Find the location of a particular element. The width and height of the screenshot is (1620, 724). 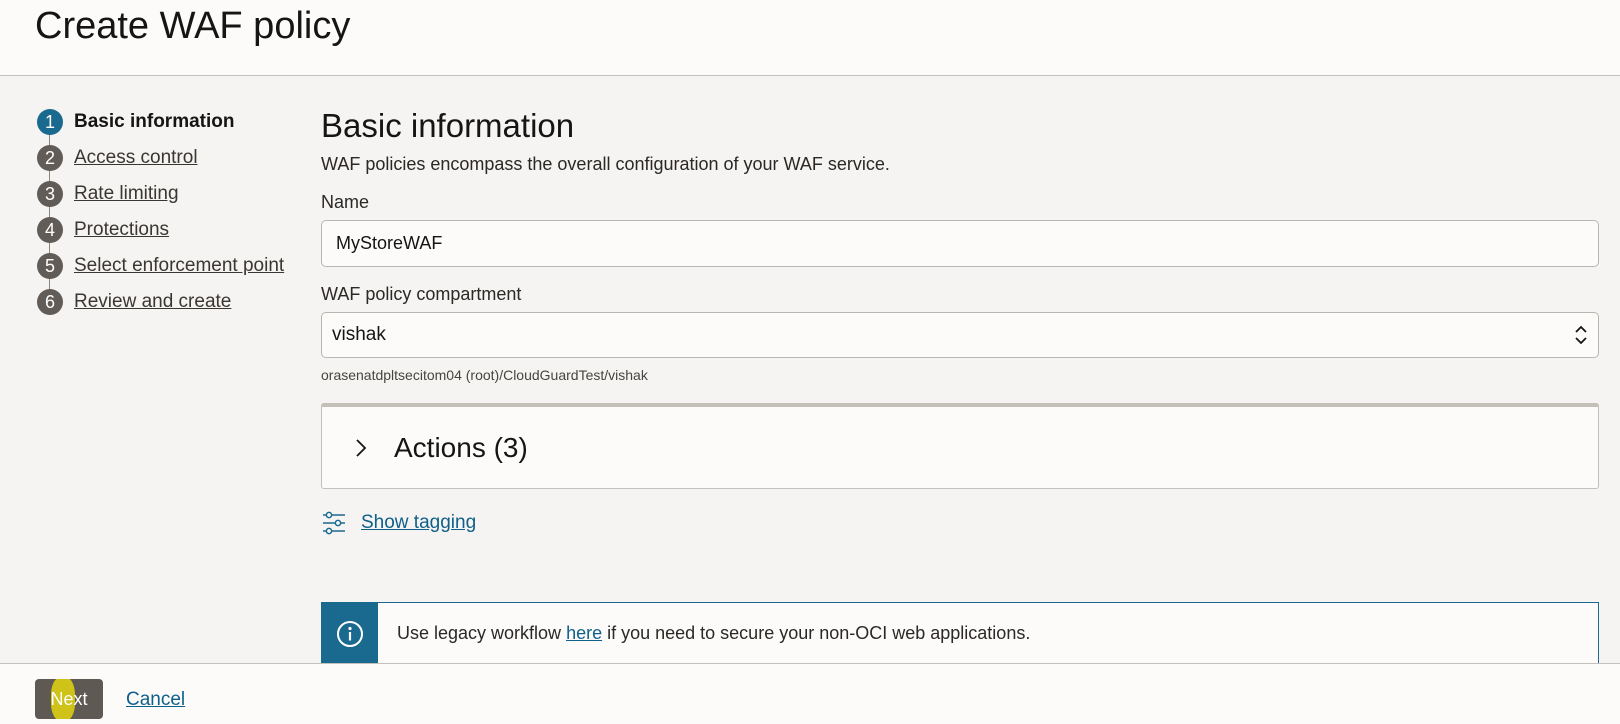

step-access-control: 2 Access control is located at coordinates (167, 158).